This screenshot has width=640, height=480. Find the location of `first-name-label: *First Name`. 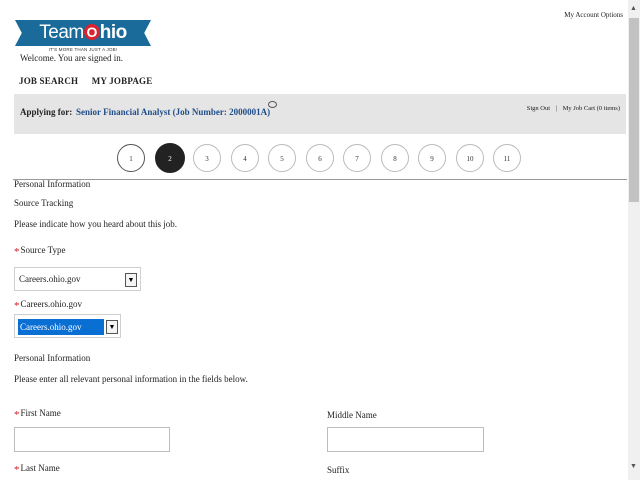

first-name-label: *First Name is located at coordinates (37, 414).